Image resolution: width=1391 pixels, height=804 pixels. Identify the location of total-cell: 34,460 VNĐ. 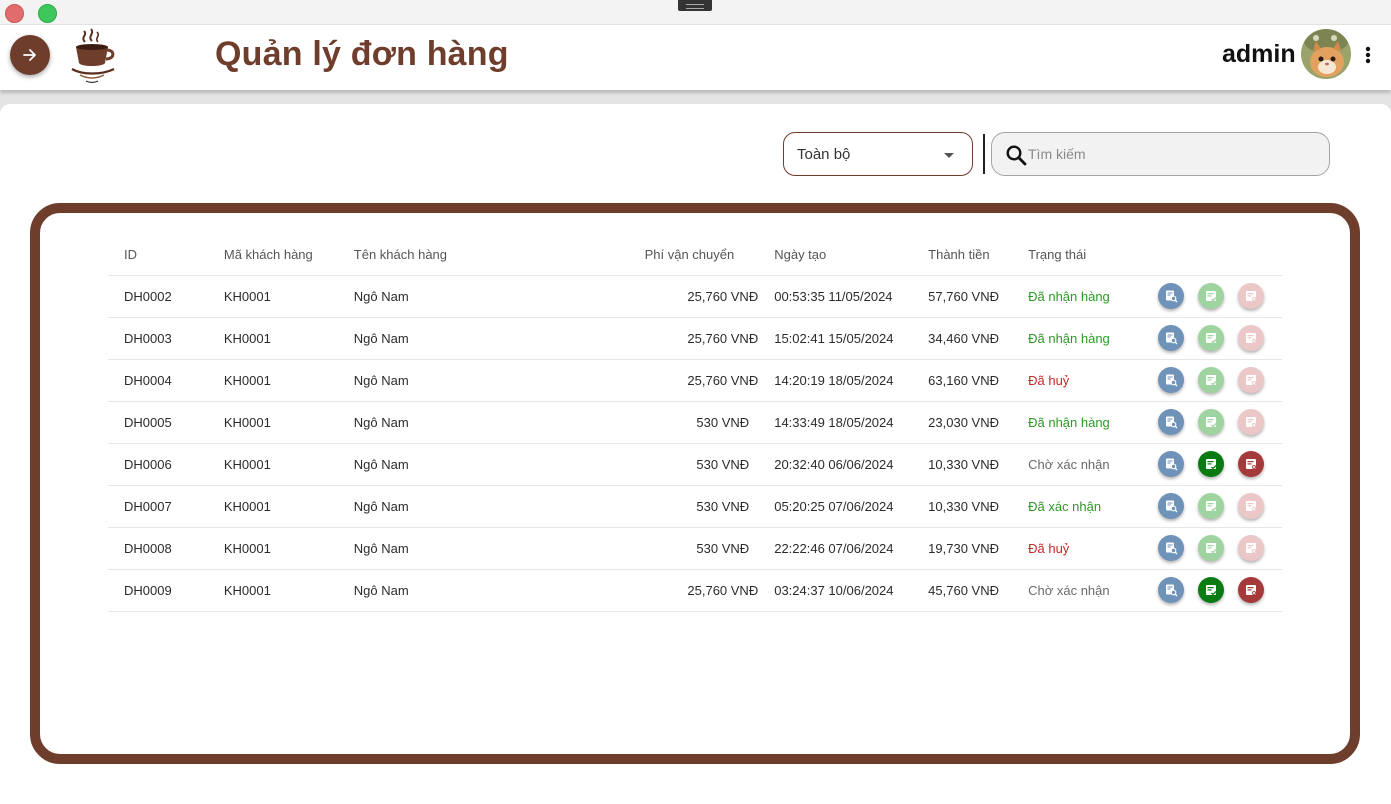
(962, 338).